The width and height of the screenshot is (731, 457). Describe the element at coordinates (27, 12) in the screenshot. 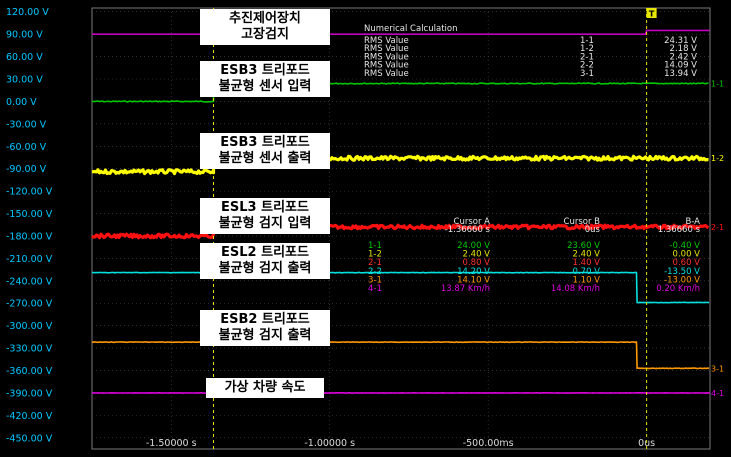

I see `y-tick-label: 120.00 V` at that location.